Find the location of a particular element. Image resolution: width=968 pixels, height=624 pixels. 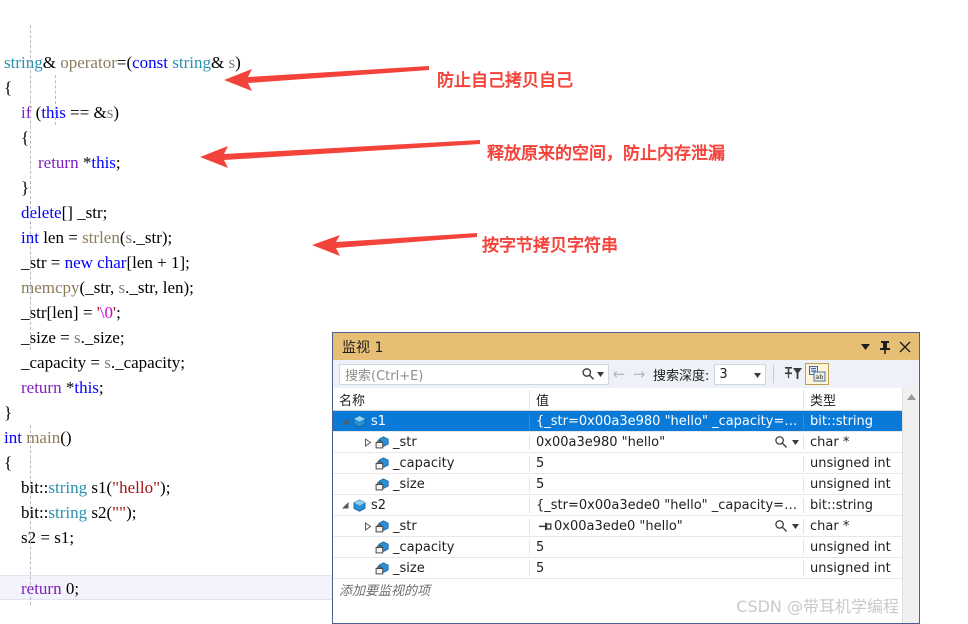

pinned-value-icon is located at coordinates (545, 526).